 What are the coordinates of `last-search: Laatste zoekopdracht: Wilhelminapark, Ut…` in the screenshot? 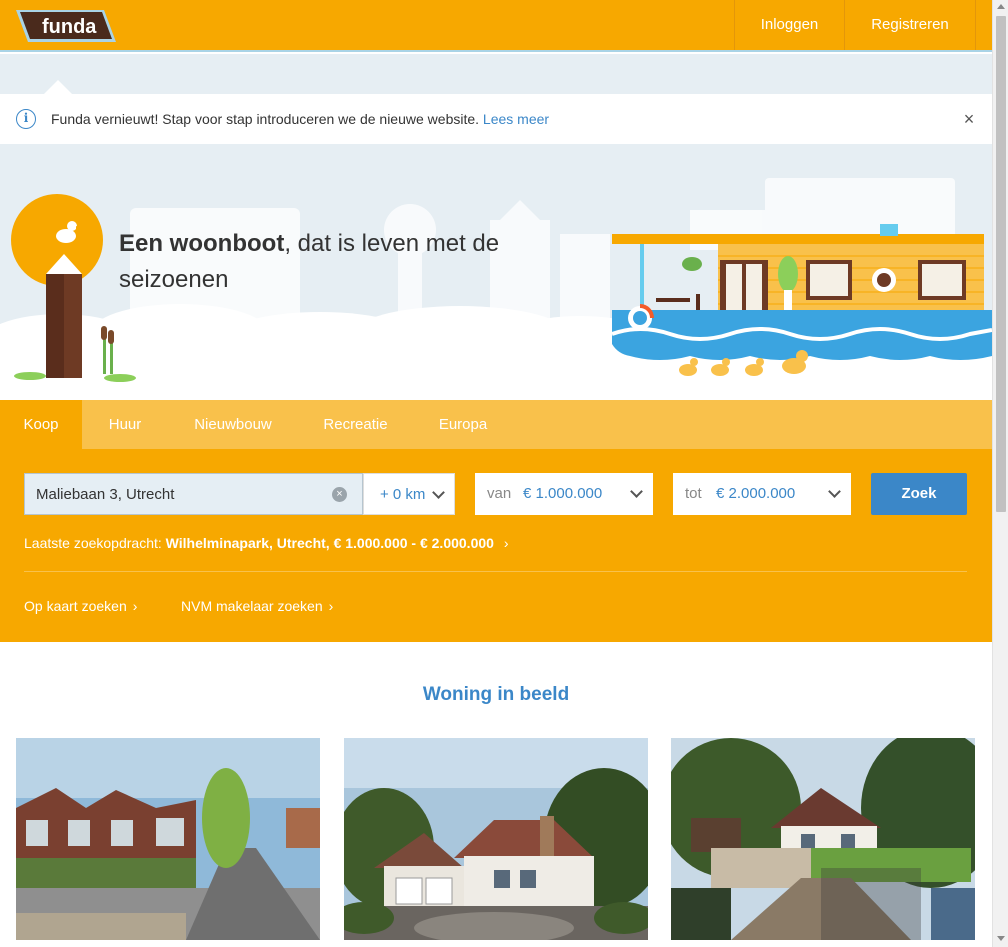 It's located at (266, 543).